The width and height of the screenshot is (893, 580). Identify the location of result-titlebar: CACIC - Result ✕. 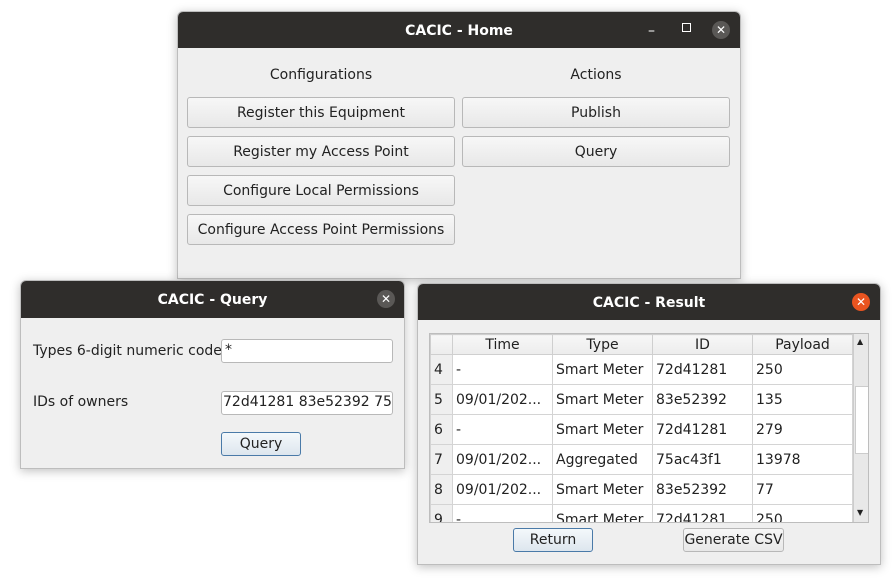
(649, 302).